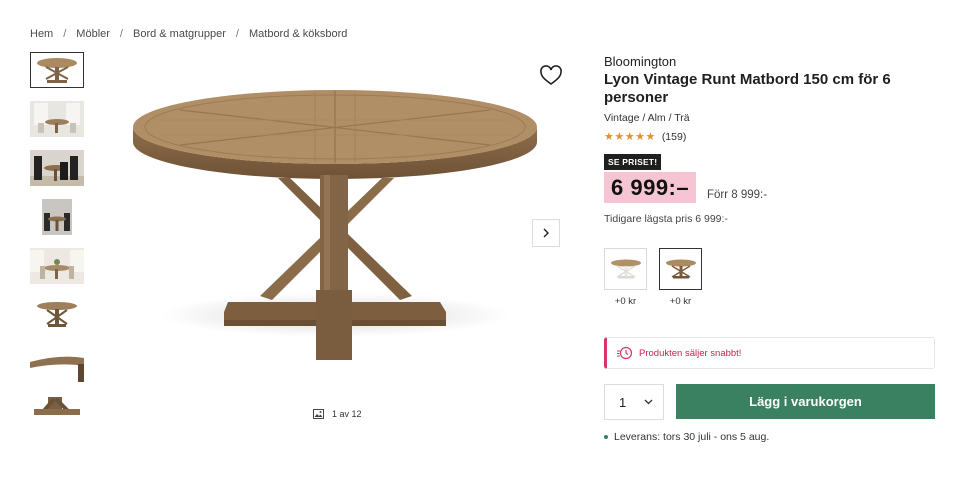 The width and height of the screenshot is (960, 501). I want to click on variant-wood-base, so click(680, 269).